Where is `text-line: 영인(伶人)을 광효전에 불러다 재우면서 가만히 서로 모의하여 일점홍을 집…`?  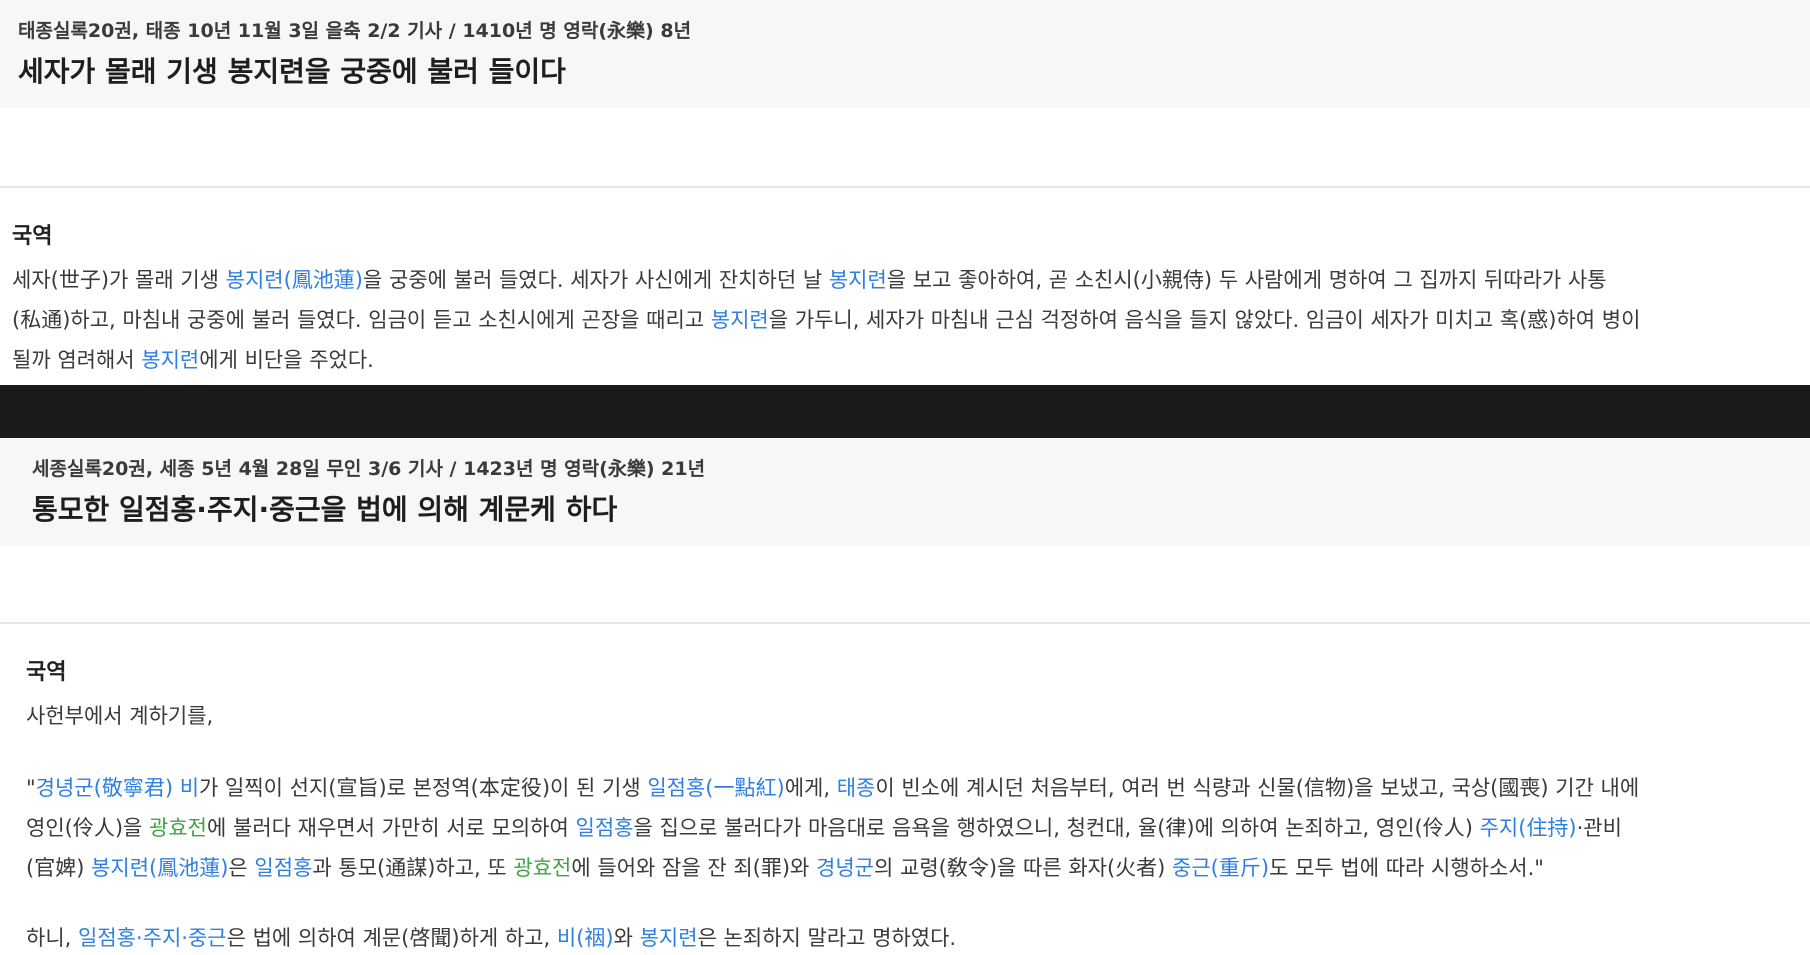 text-line: 영인(伶人)을 광효전에 불러다 재우면서 가만히 서로 모의하여 일점홍을 집… is located at coordinates (832, 828).